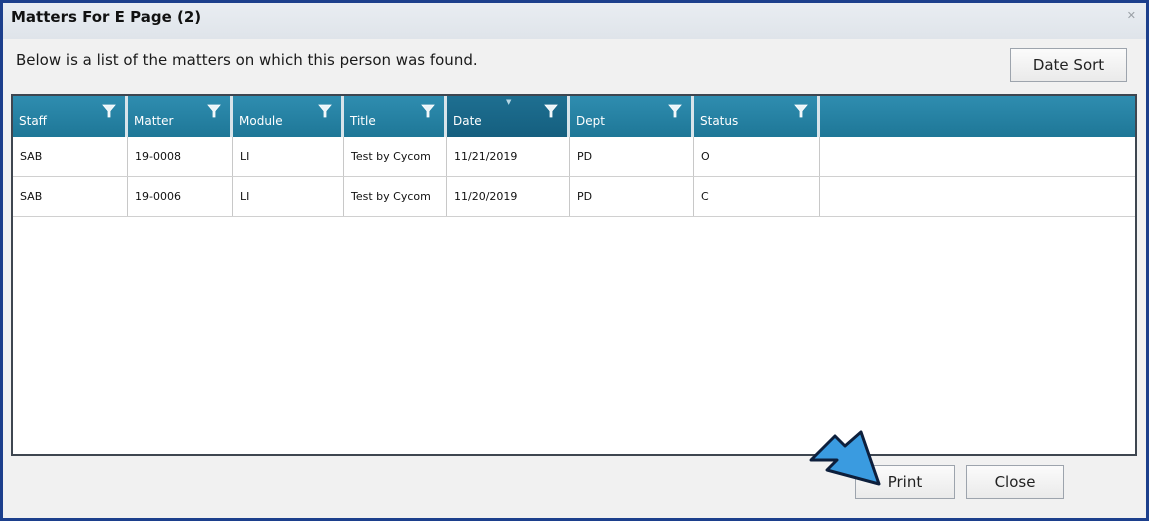 The width and height of the screenshot is (1149, 521). Describe the element at coordinates (395, 116) in the screenshot. I see `column-header-title: Title` at that location.